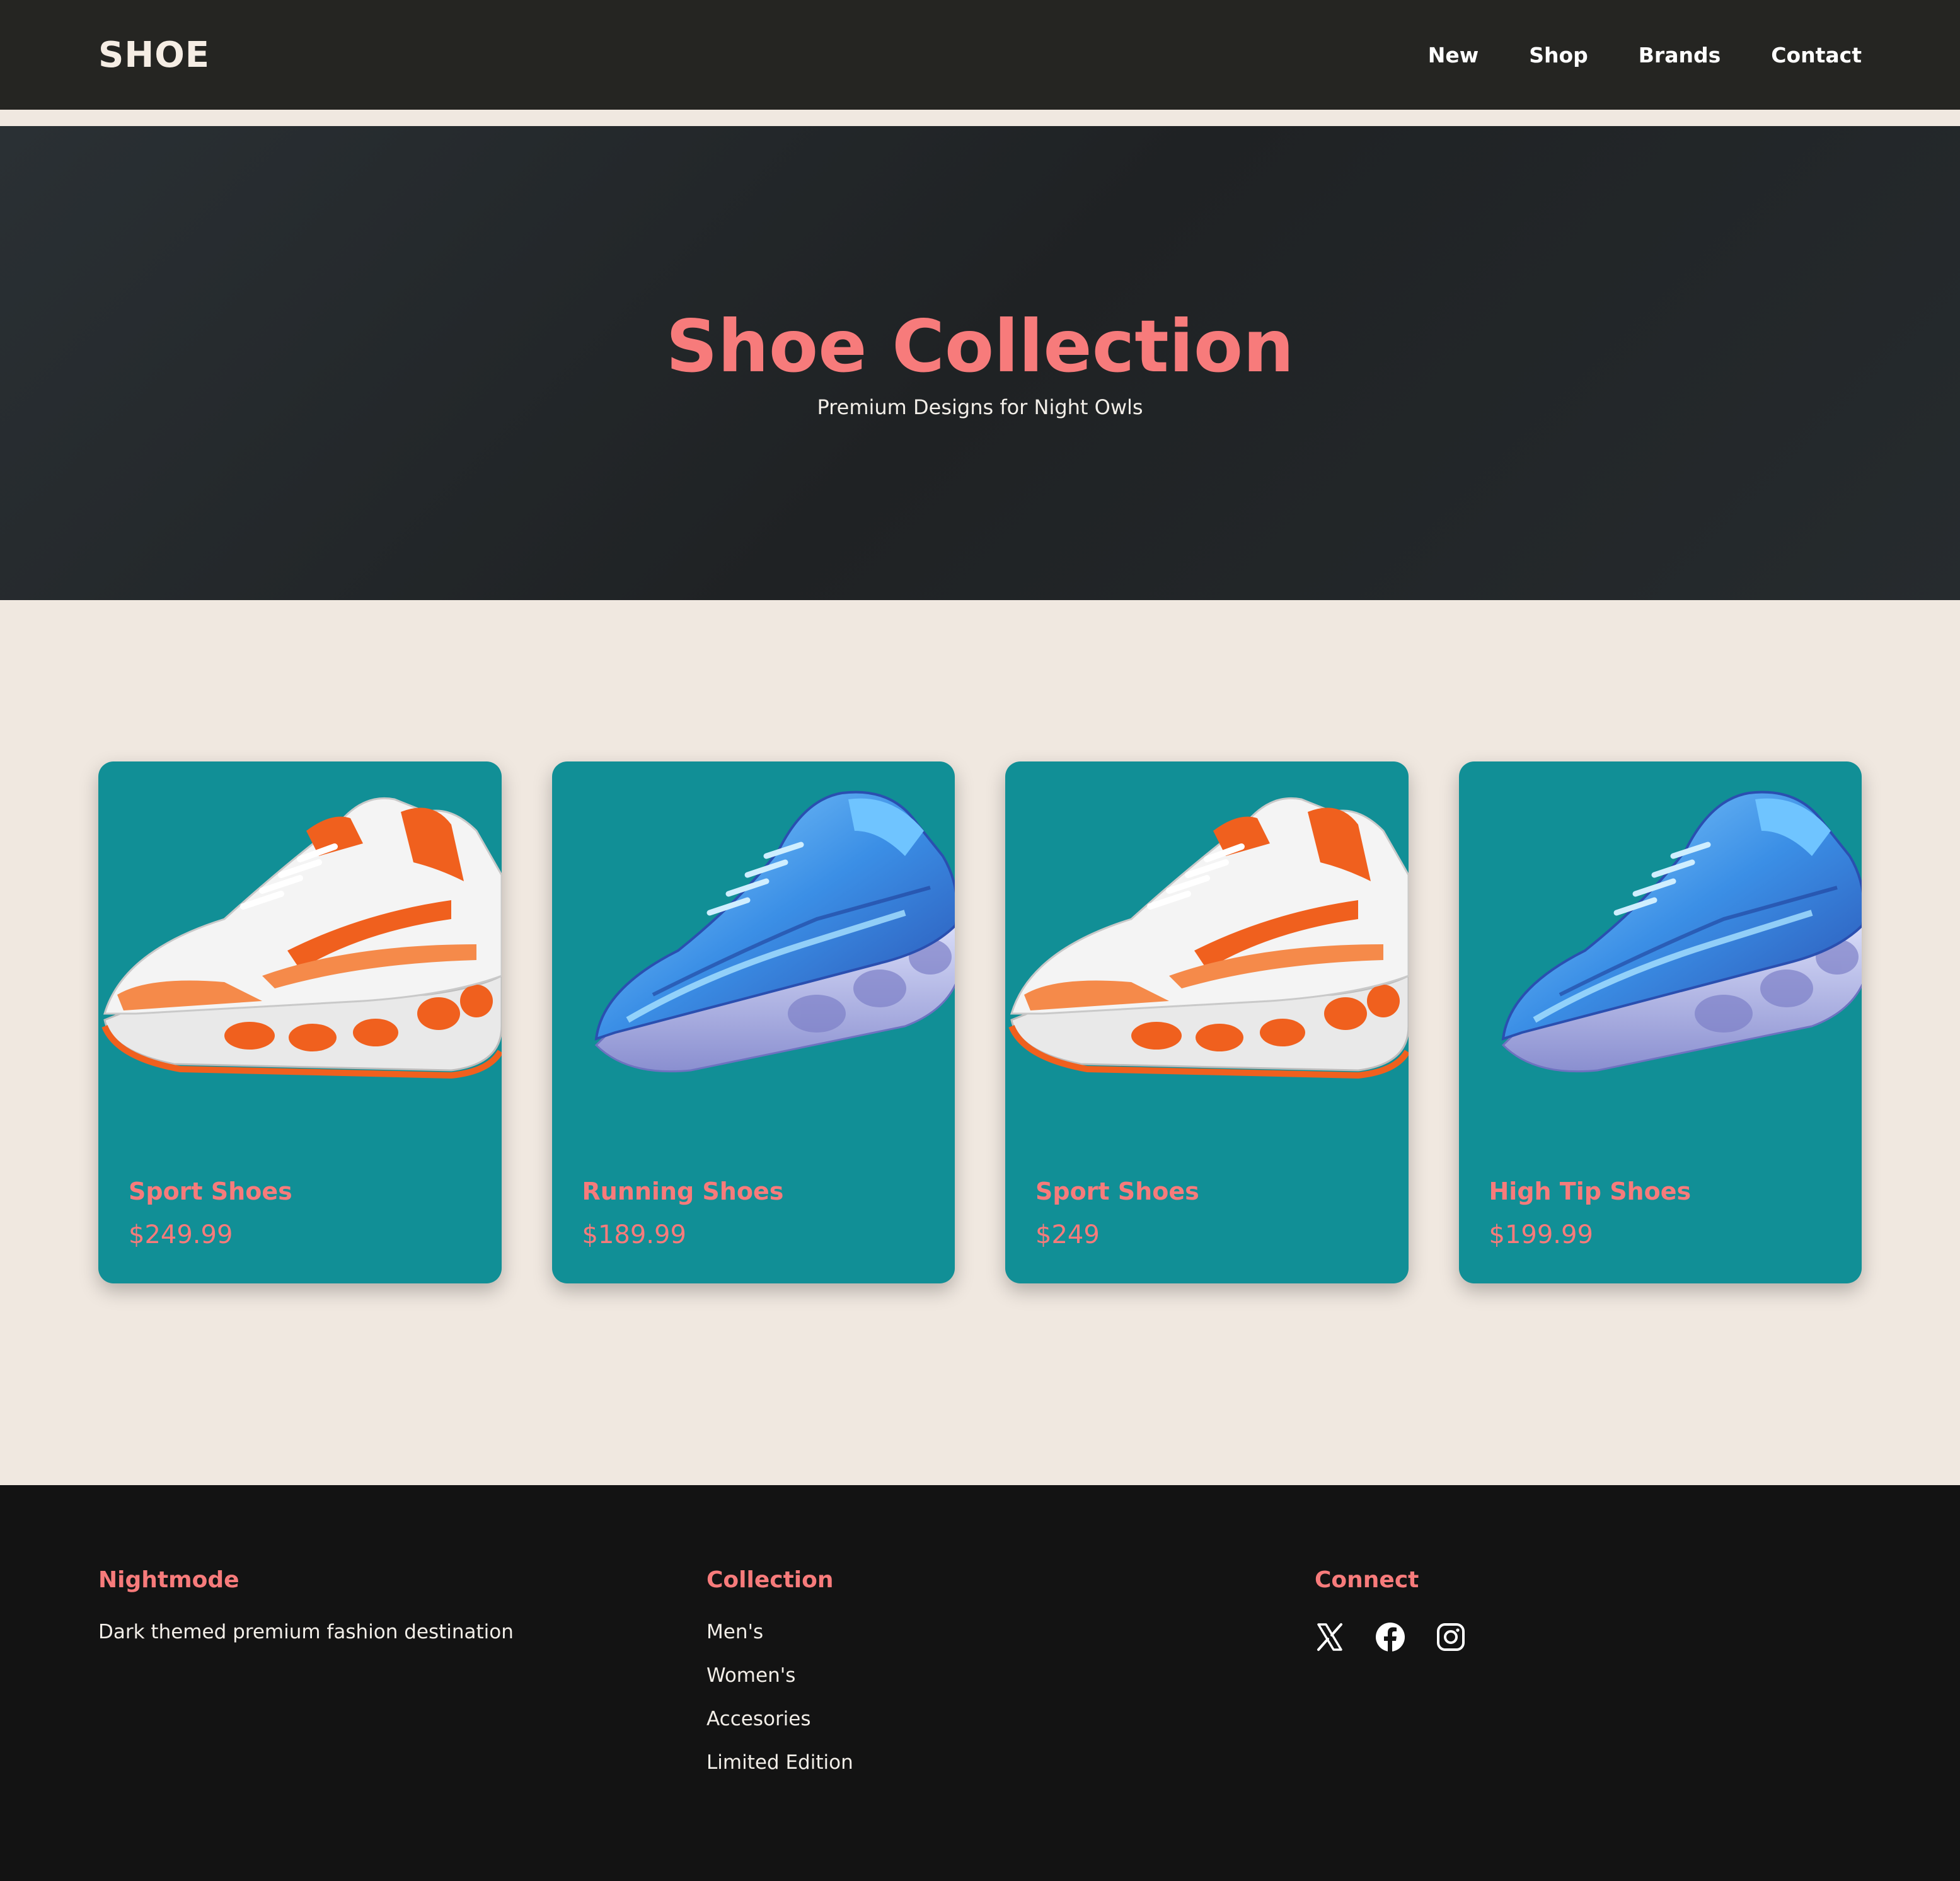 Image resolution: width=1960 pixels, height=1881 pixels. I want to click on footer-connect-title: Connect, so click(1367, 1580).